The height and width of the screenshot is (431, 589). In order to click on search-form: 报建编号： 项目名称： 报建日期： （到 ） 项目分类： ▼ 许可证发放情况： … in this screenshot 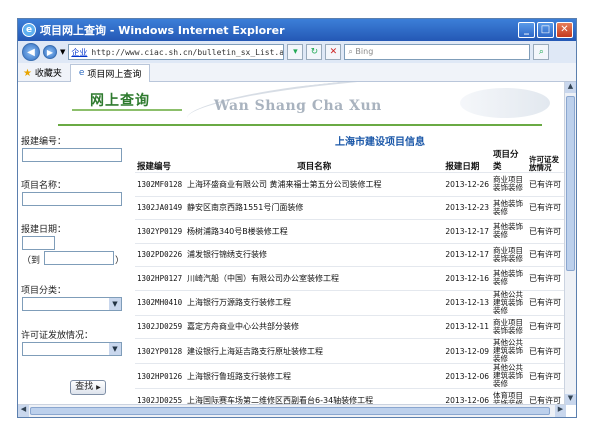, I will do `click(76, 260)`.